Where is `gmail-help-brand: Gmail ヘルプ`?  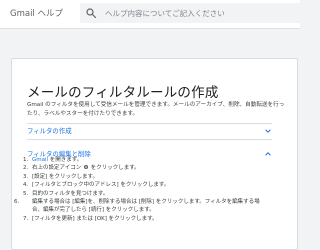 gmail-help-brand: Gmail ヘルプ is located at coordinates (36, 13).